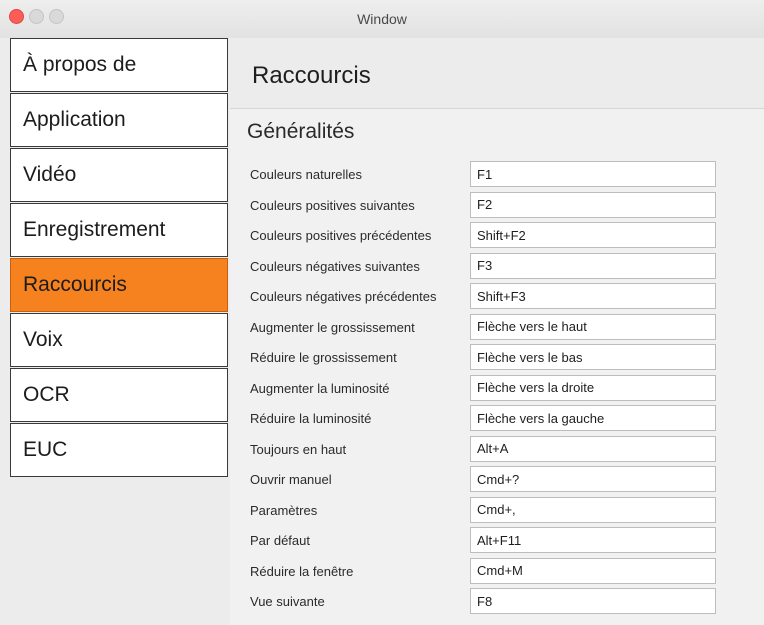 This screenshot has height=625, width=764. What do you see at coordinates (119, 120) in the screenshot?
I see `sidebar-item-application: Application` at bounding box center [119, 120].